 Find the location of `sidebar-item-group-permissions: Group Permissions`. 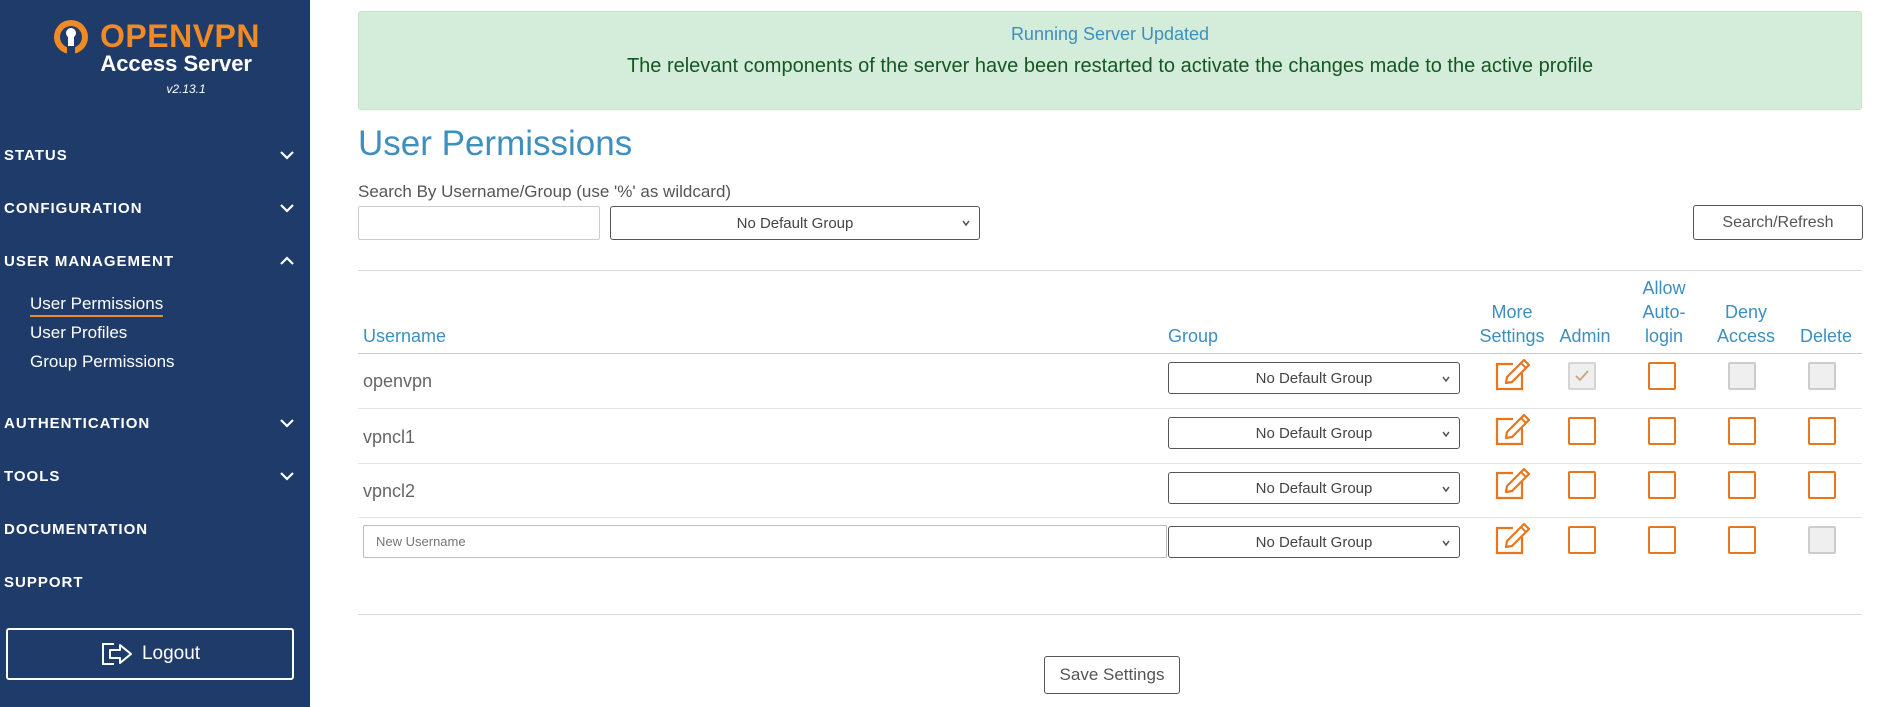

sidebar-item-group-permissions: Group Permissions is located at coordinates (102, 362).